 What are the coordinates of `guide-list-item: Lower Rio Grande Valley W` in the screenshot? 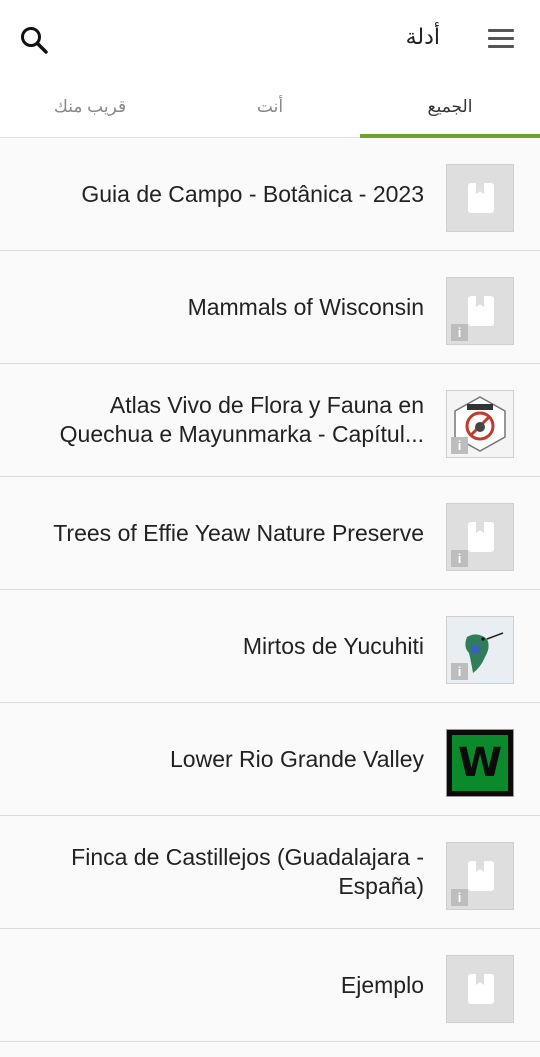 It's located at (270, 759).